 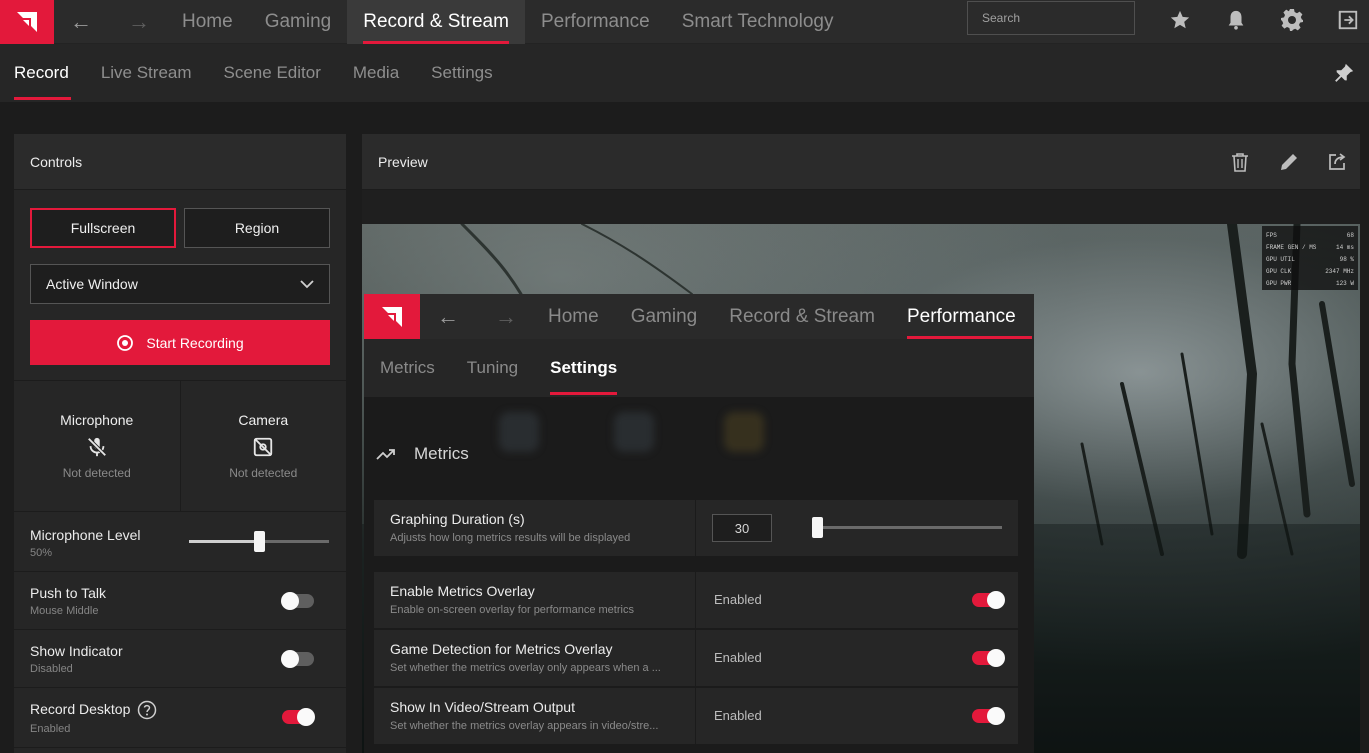 I want to click on search-box, so click(x=1052, y=18).